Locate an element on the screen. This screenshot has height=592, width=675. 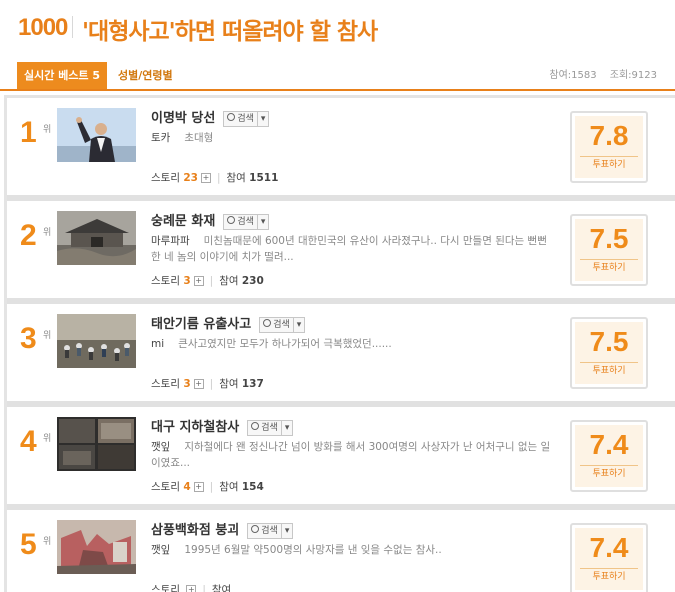
story-count: 4 is located at coordinates (186, 487).